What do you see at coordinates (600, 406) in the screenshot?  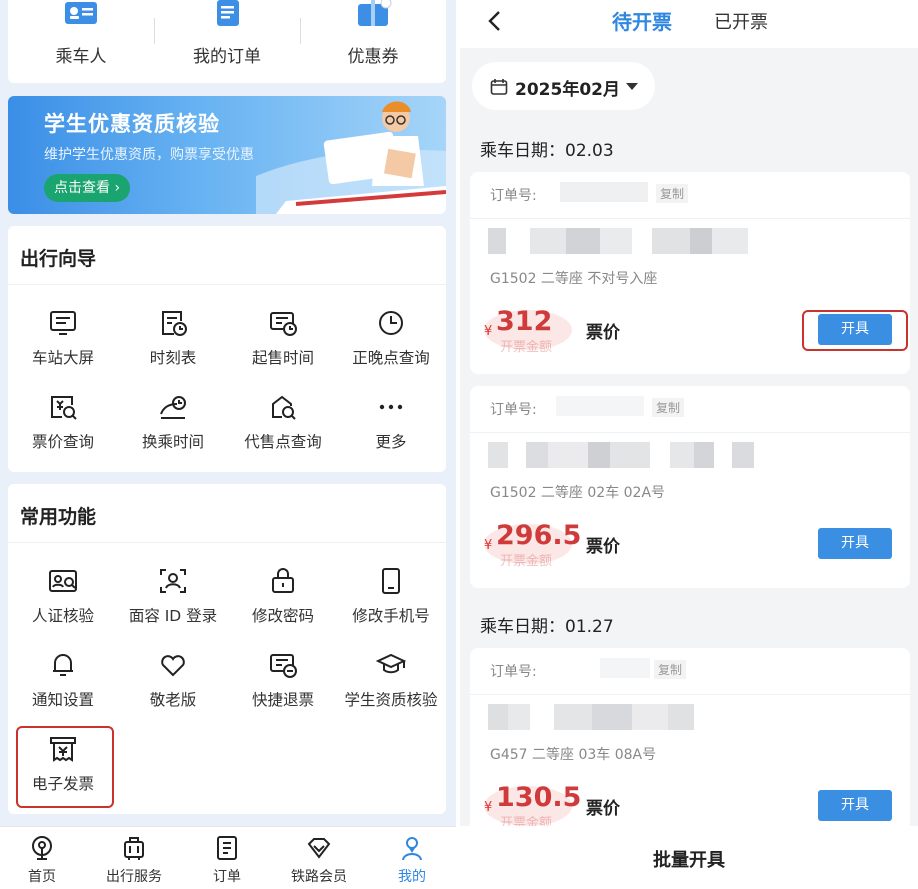 I see `order-number-masked` at bounding box center [600, 406].